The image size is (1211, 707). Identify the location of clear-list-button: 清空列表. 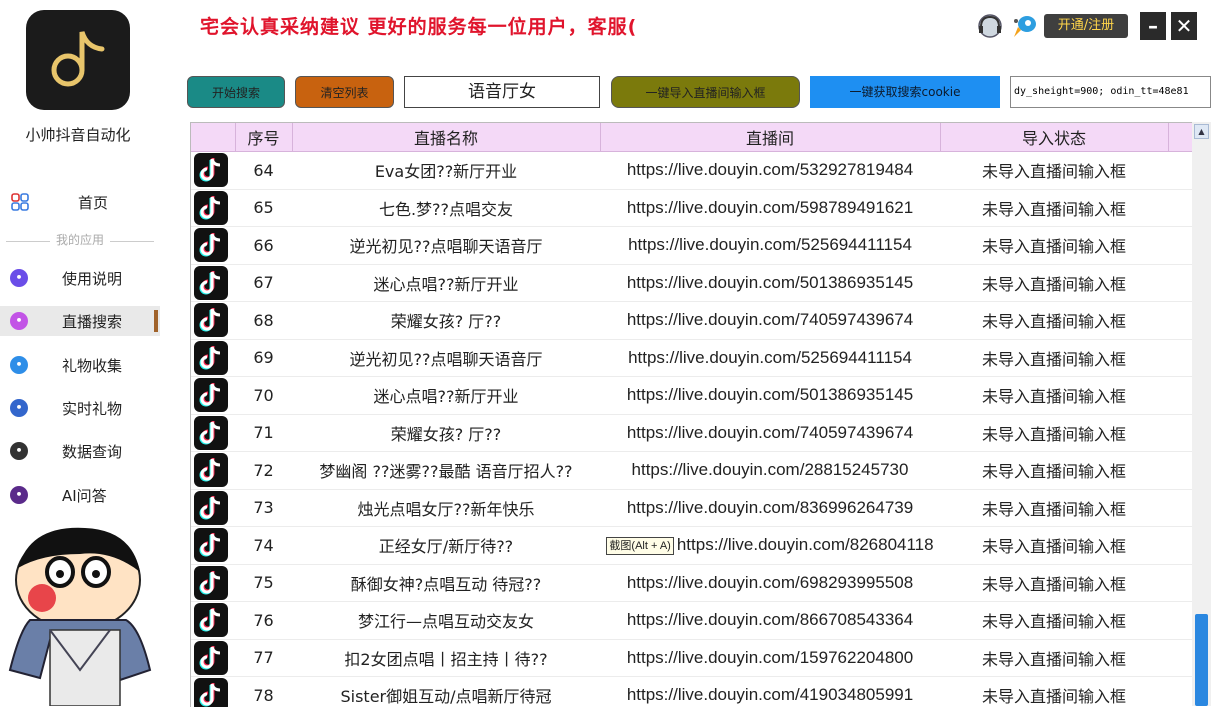
(344, 92).